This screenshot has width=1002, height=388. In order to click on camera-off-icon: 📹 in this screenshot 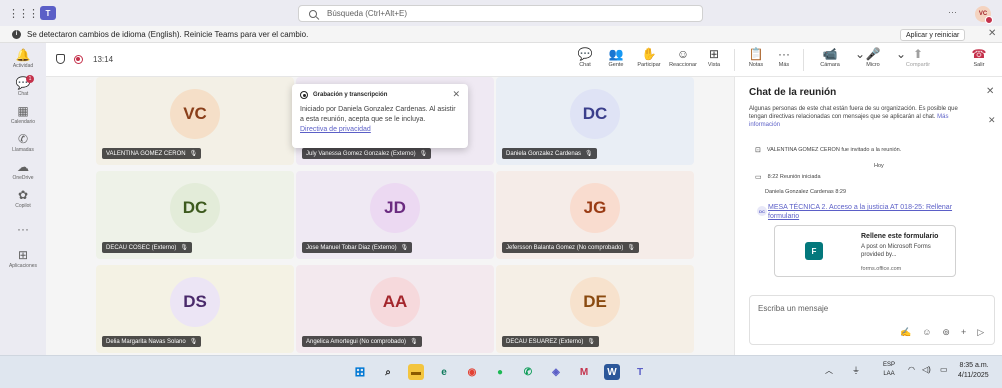, I will do `click(830, 54)`.